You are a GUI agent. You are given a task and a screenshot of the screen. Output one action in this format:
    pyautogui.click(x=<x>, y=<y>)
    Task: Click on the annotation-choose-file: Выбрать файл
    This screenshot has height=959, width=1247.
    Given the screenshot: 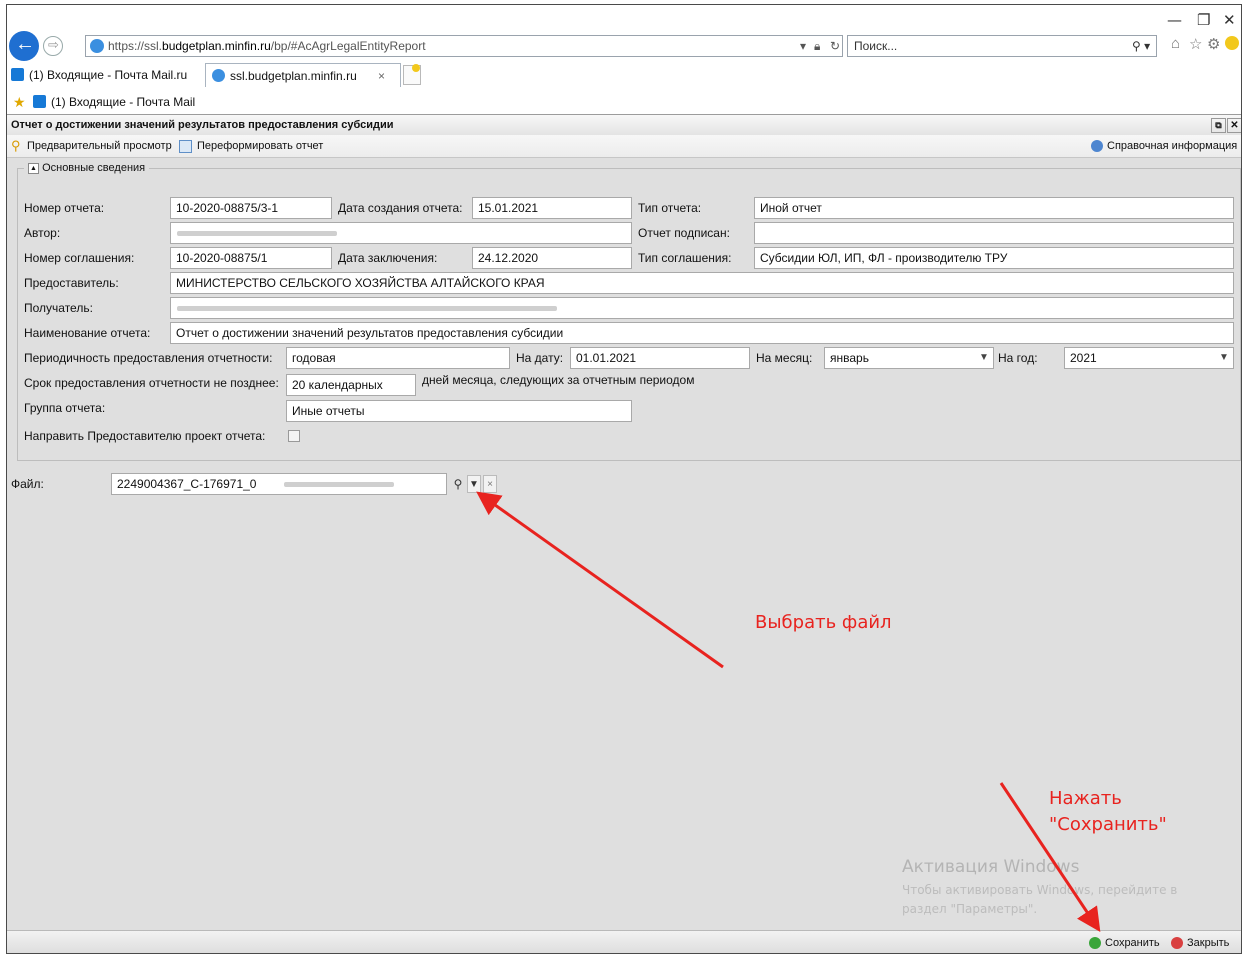 What is the action you would take?
    pyautogui.click(x=823, y=622)
    